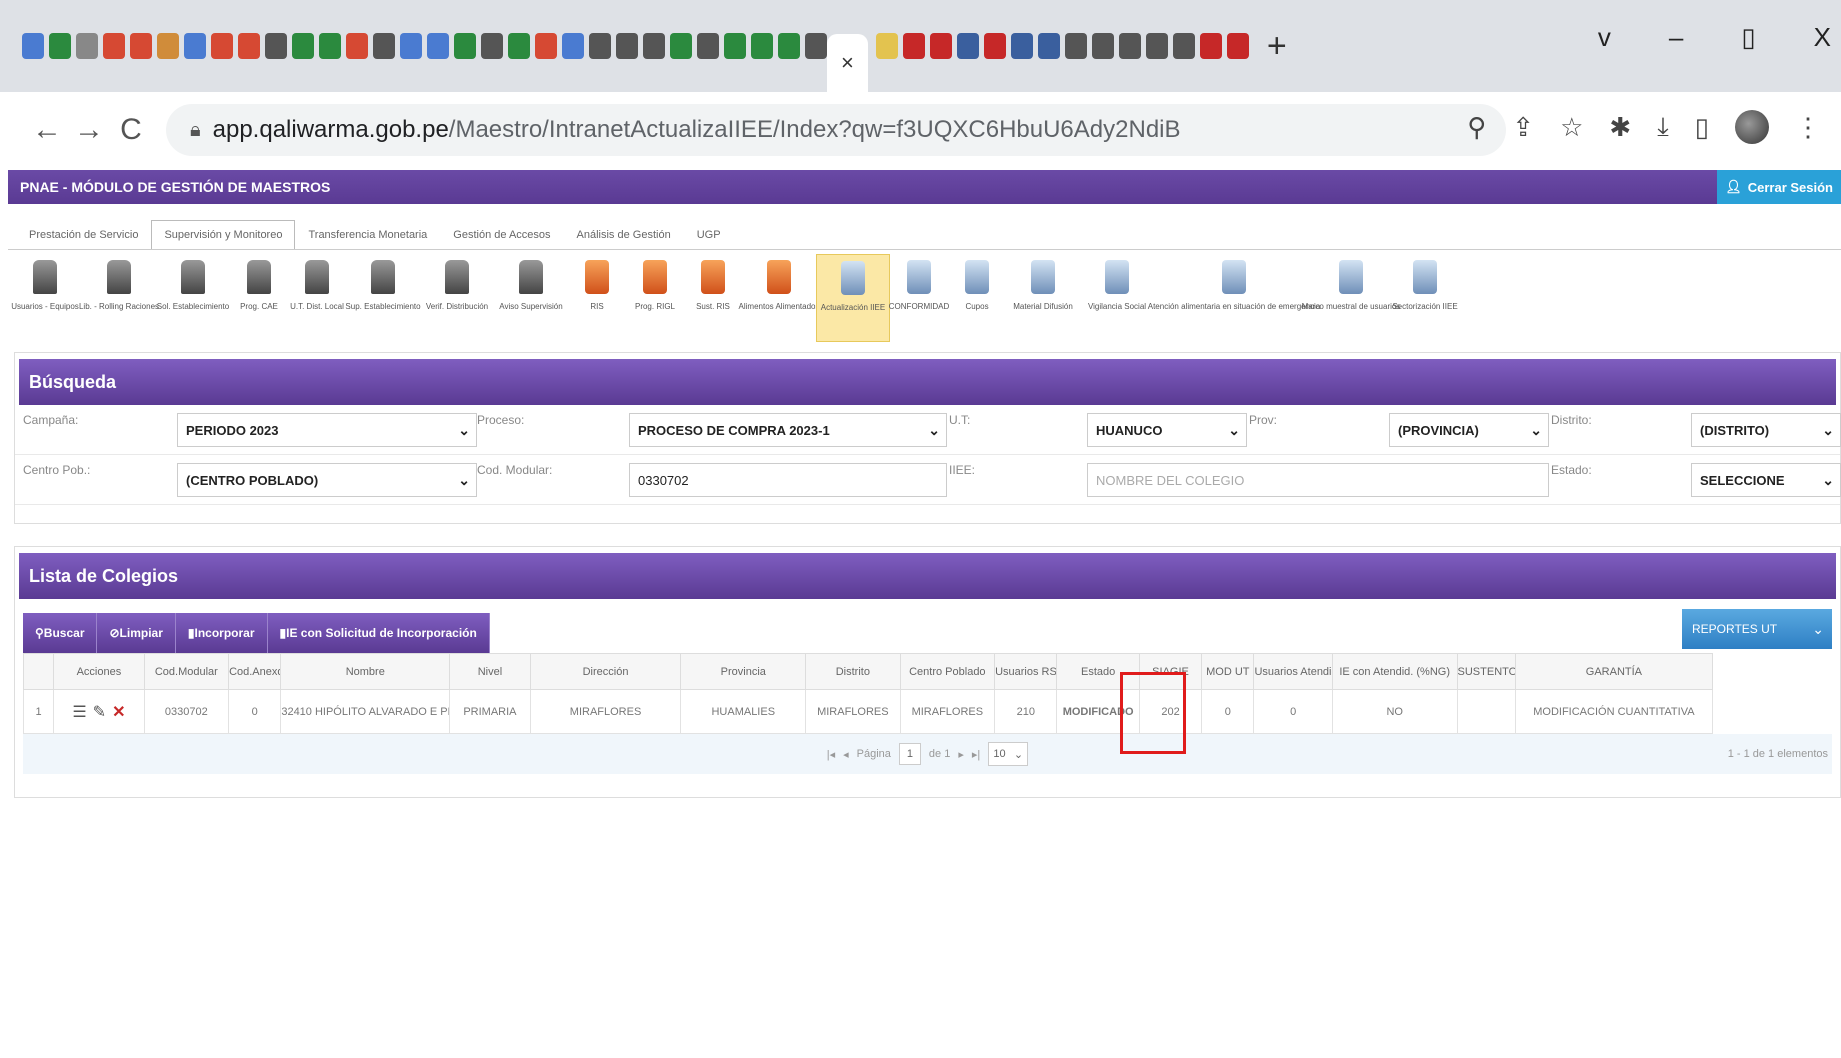 The image size is (1841, 1058). What do you see at coordinates (378, 633) in the screenshot?
I see `ie-con-solicitud-de-incorporaci-nbutton: ▮ IE con Solicitud de Incorporación` at bounding box center [378, 633].